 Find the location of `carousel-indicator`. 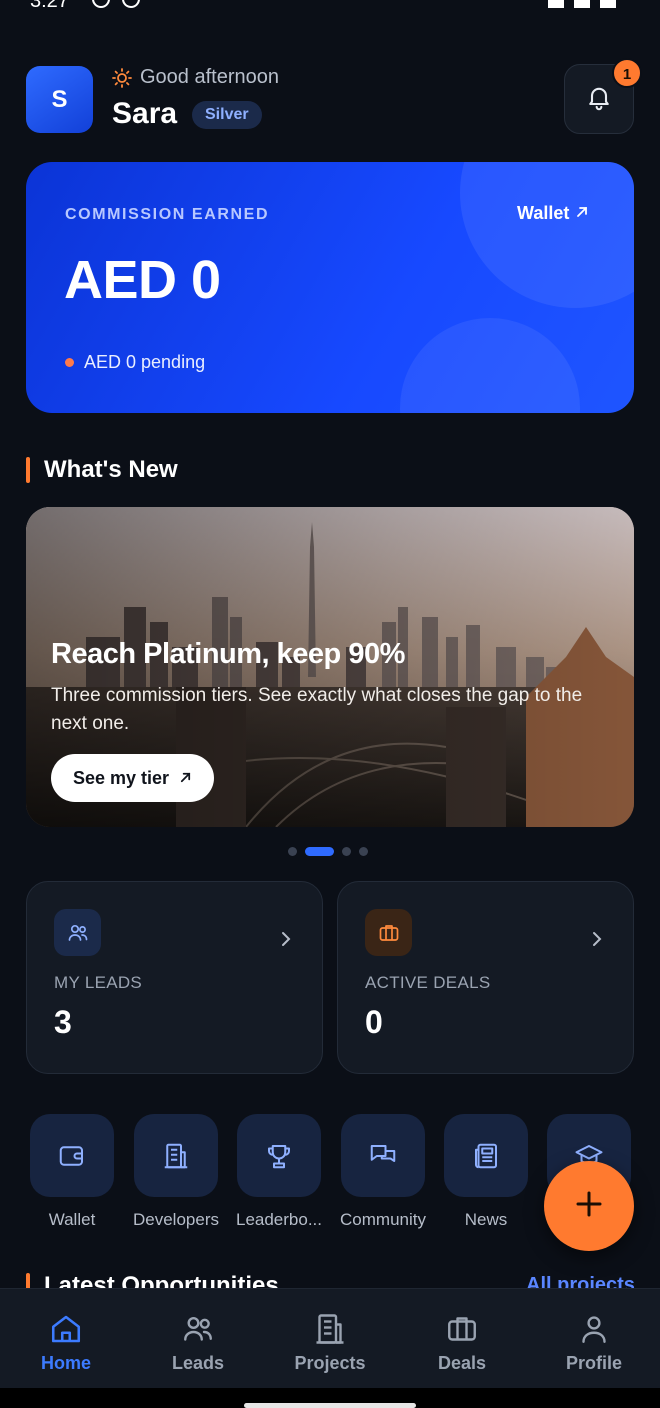

carousel-indicator is located at coordinates (328, 851).